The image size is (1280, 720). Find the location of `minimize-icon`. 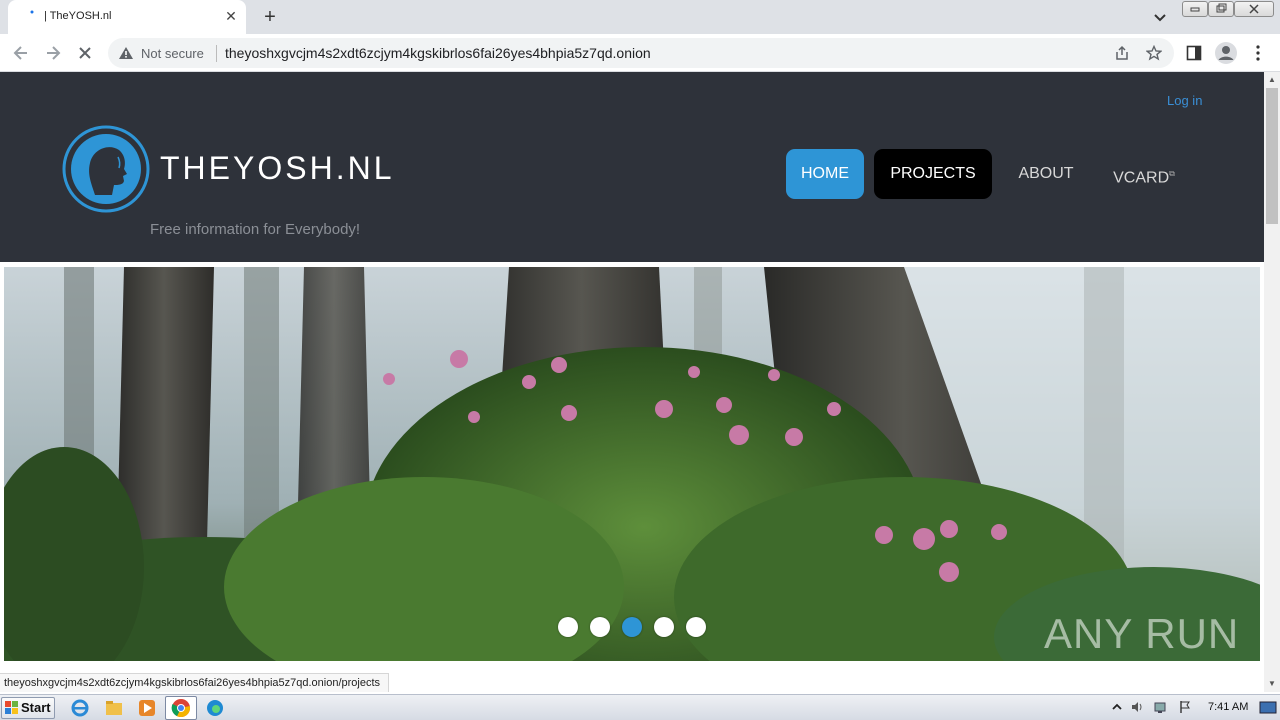

minimize-icon is located at coordinates (1195, 9).